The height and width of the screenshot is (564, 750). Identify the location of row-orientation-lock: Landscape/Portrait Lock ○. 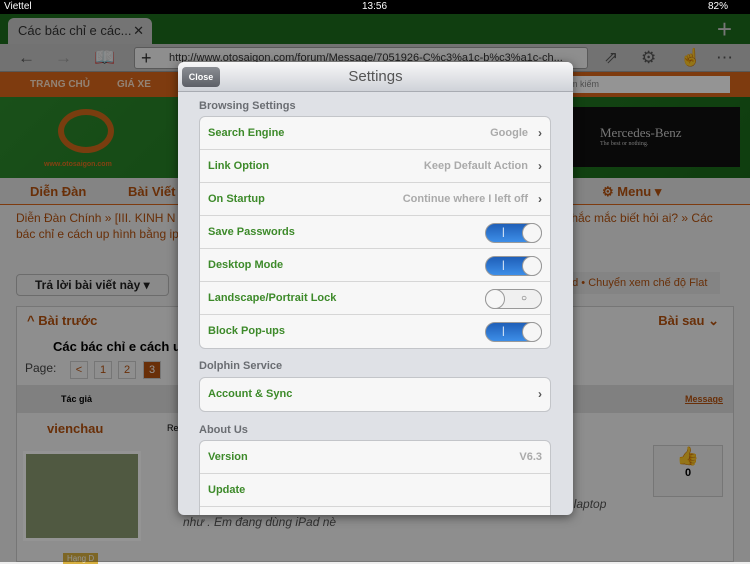
(375, 298).